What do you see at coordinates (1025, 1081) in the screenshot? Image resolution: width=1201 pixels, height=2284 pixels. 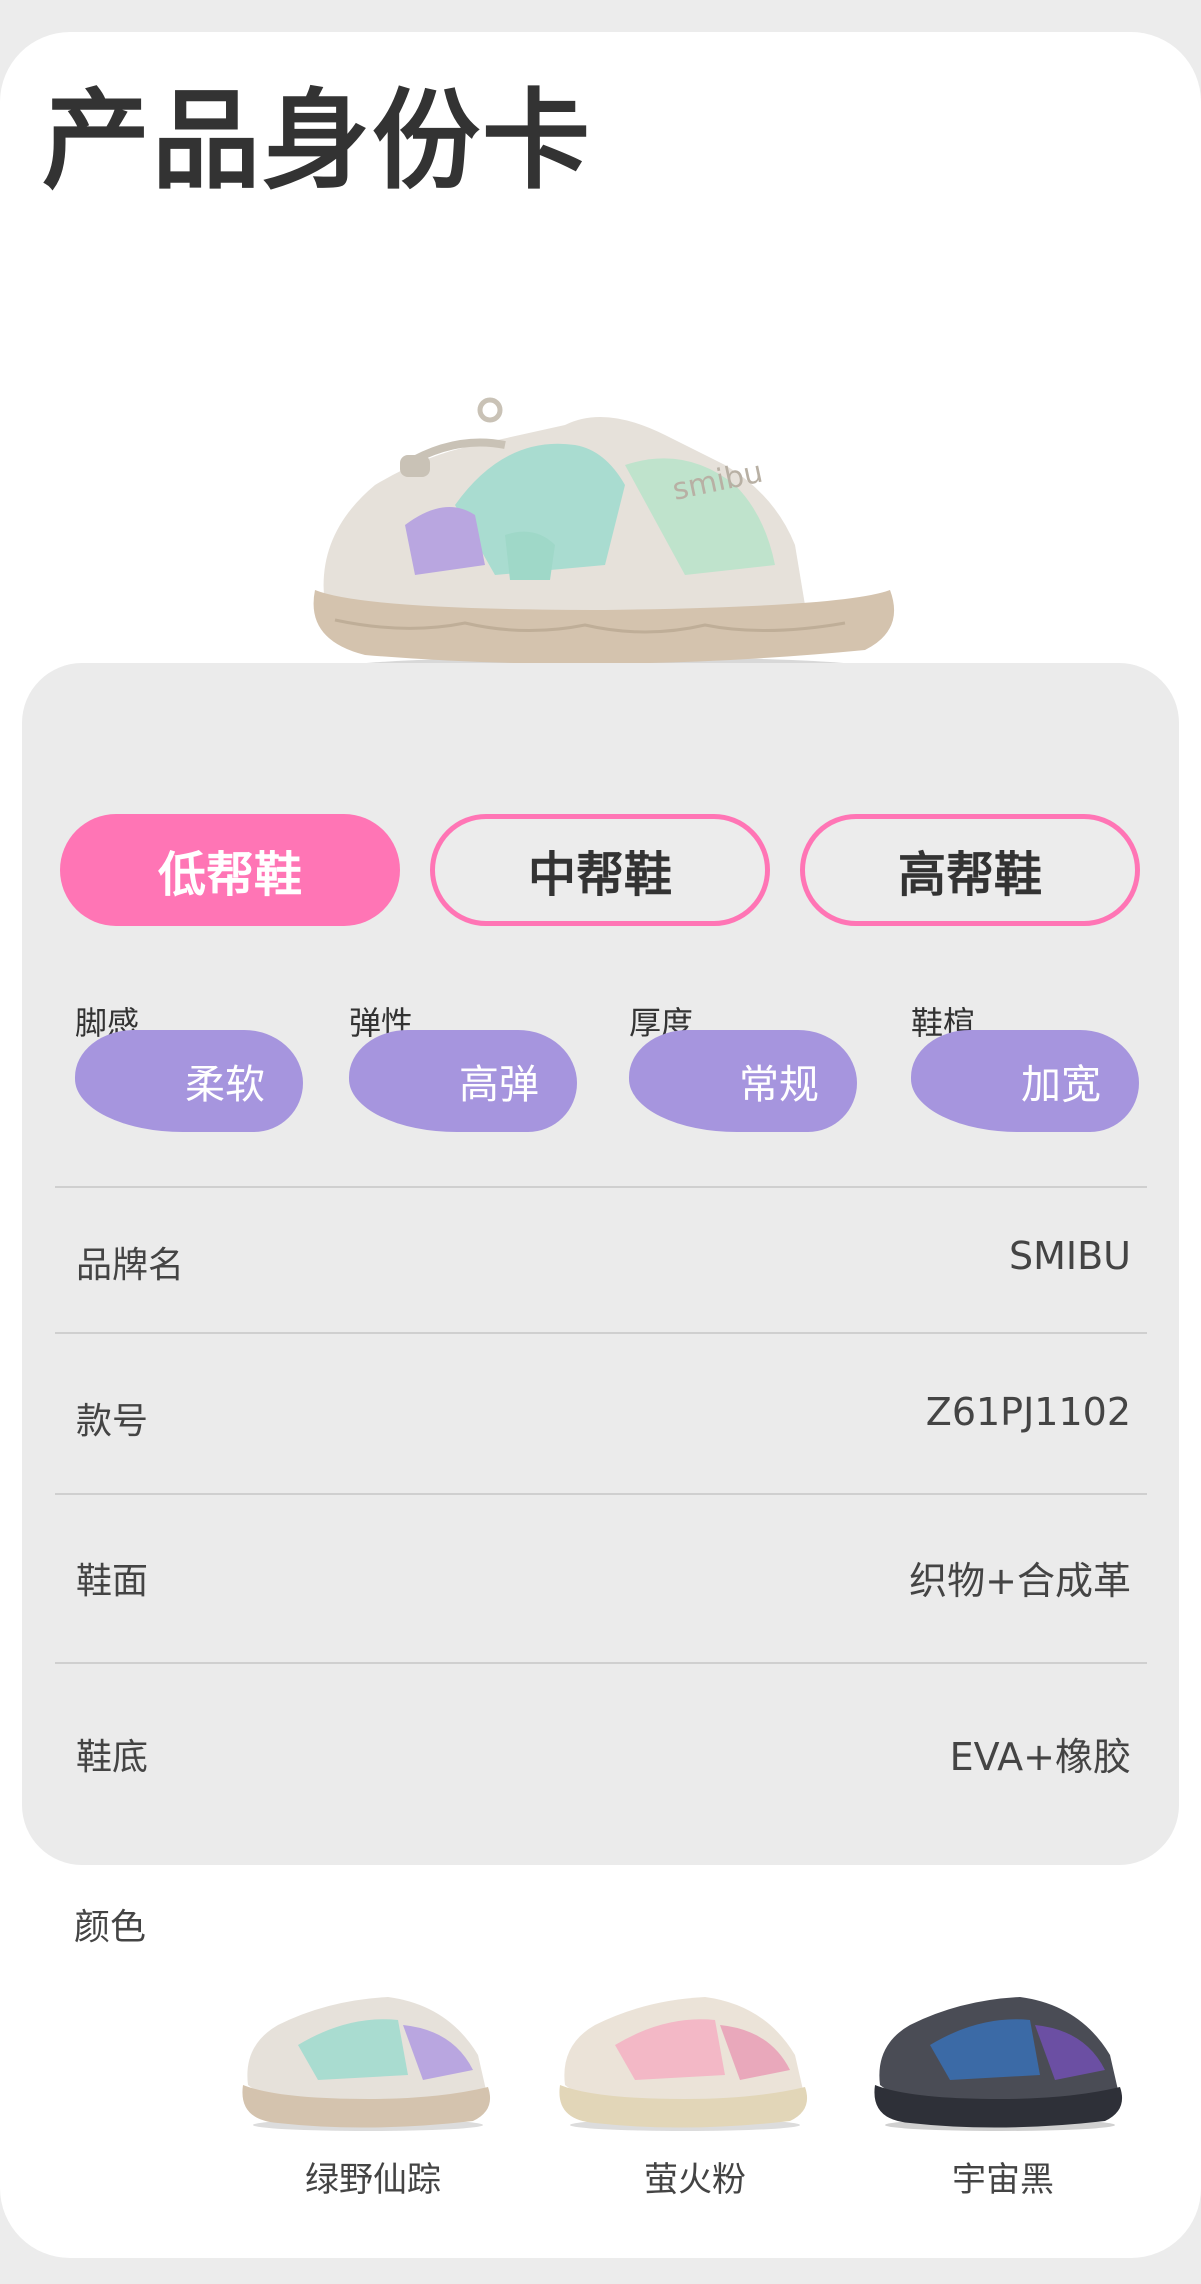 I see `attribute-value-last: 加宽` at bounding box center [1025, 1081].